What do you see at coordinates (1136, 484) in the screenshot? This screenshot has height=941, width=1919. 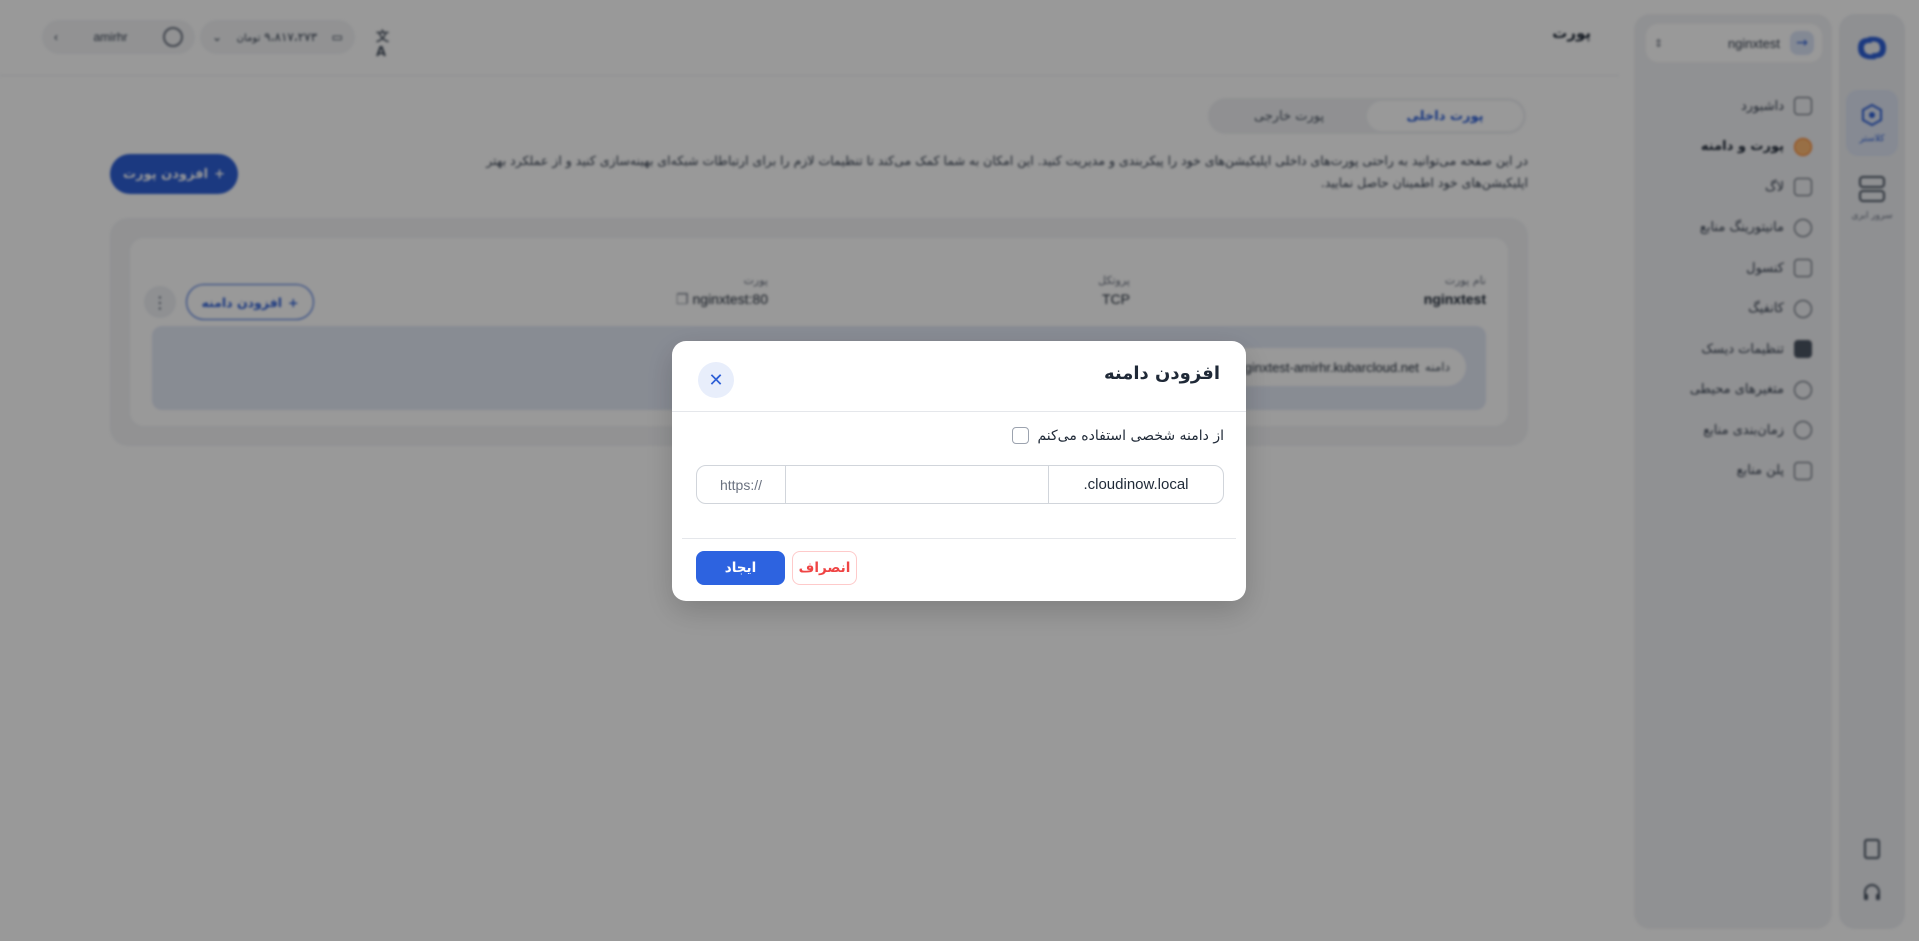 I see `url-suffix: .cloudinow.local` at bounding box center [1136, 484].